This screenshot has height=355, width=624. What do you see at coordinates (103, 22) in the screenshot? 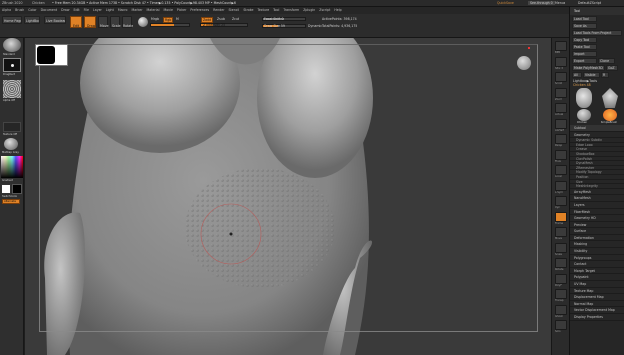
I see `move-button: Move` at bounding box center [103, 22].